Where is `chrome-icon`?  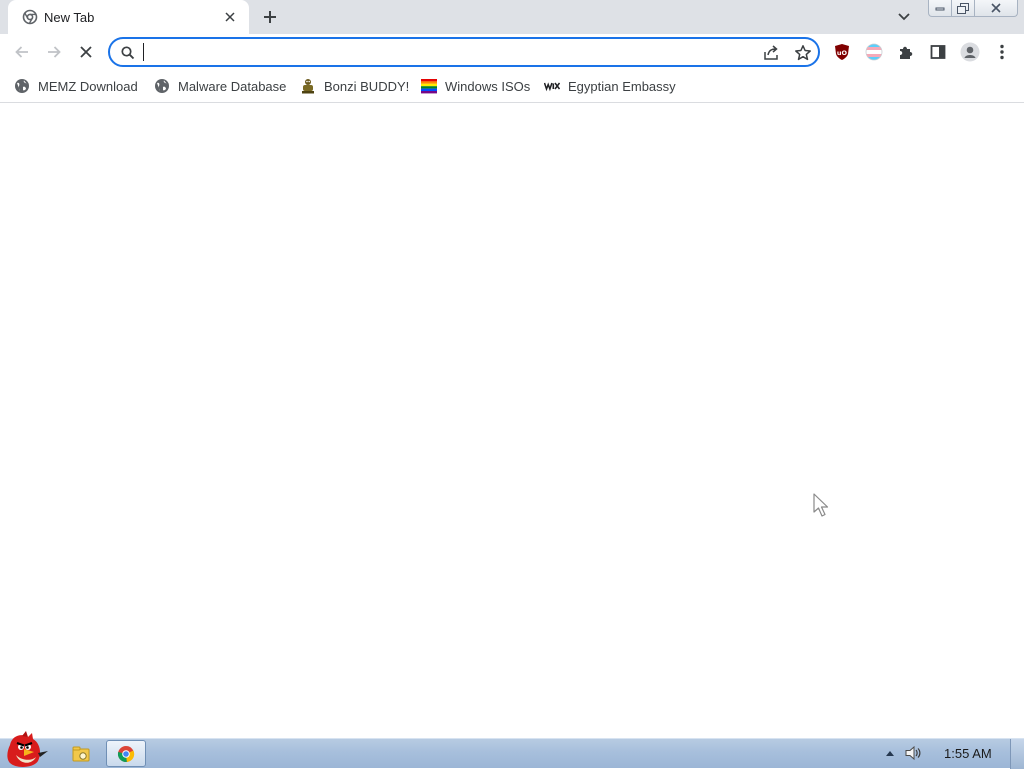
chrome-icon is located at coordinates (126, 753).